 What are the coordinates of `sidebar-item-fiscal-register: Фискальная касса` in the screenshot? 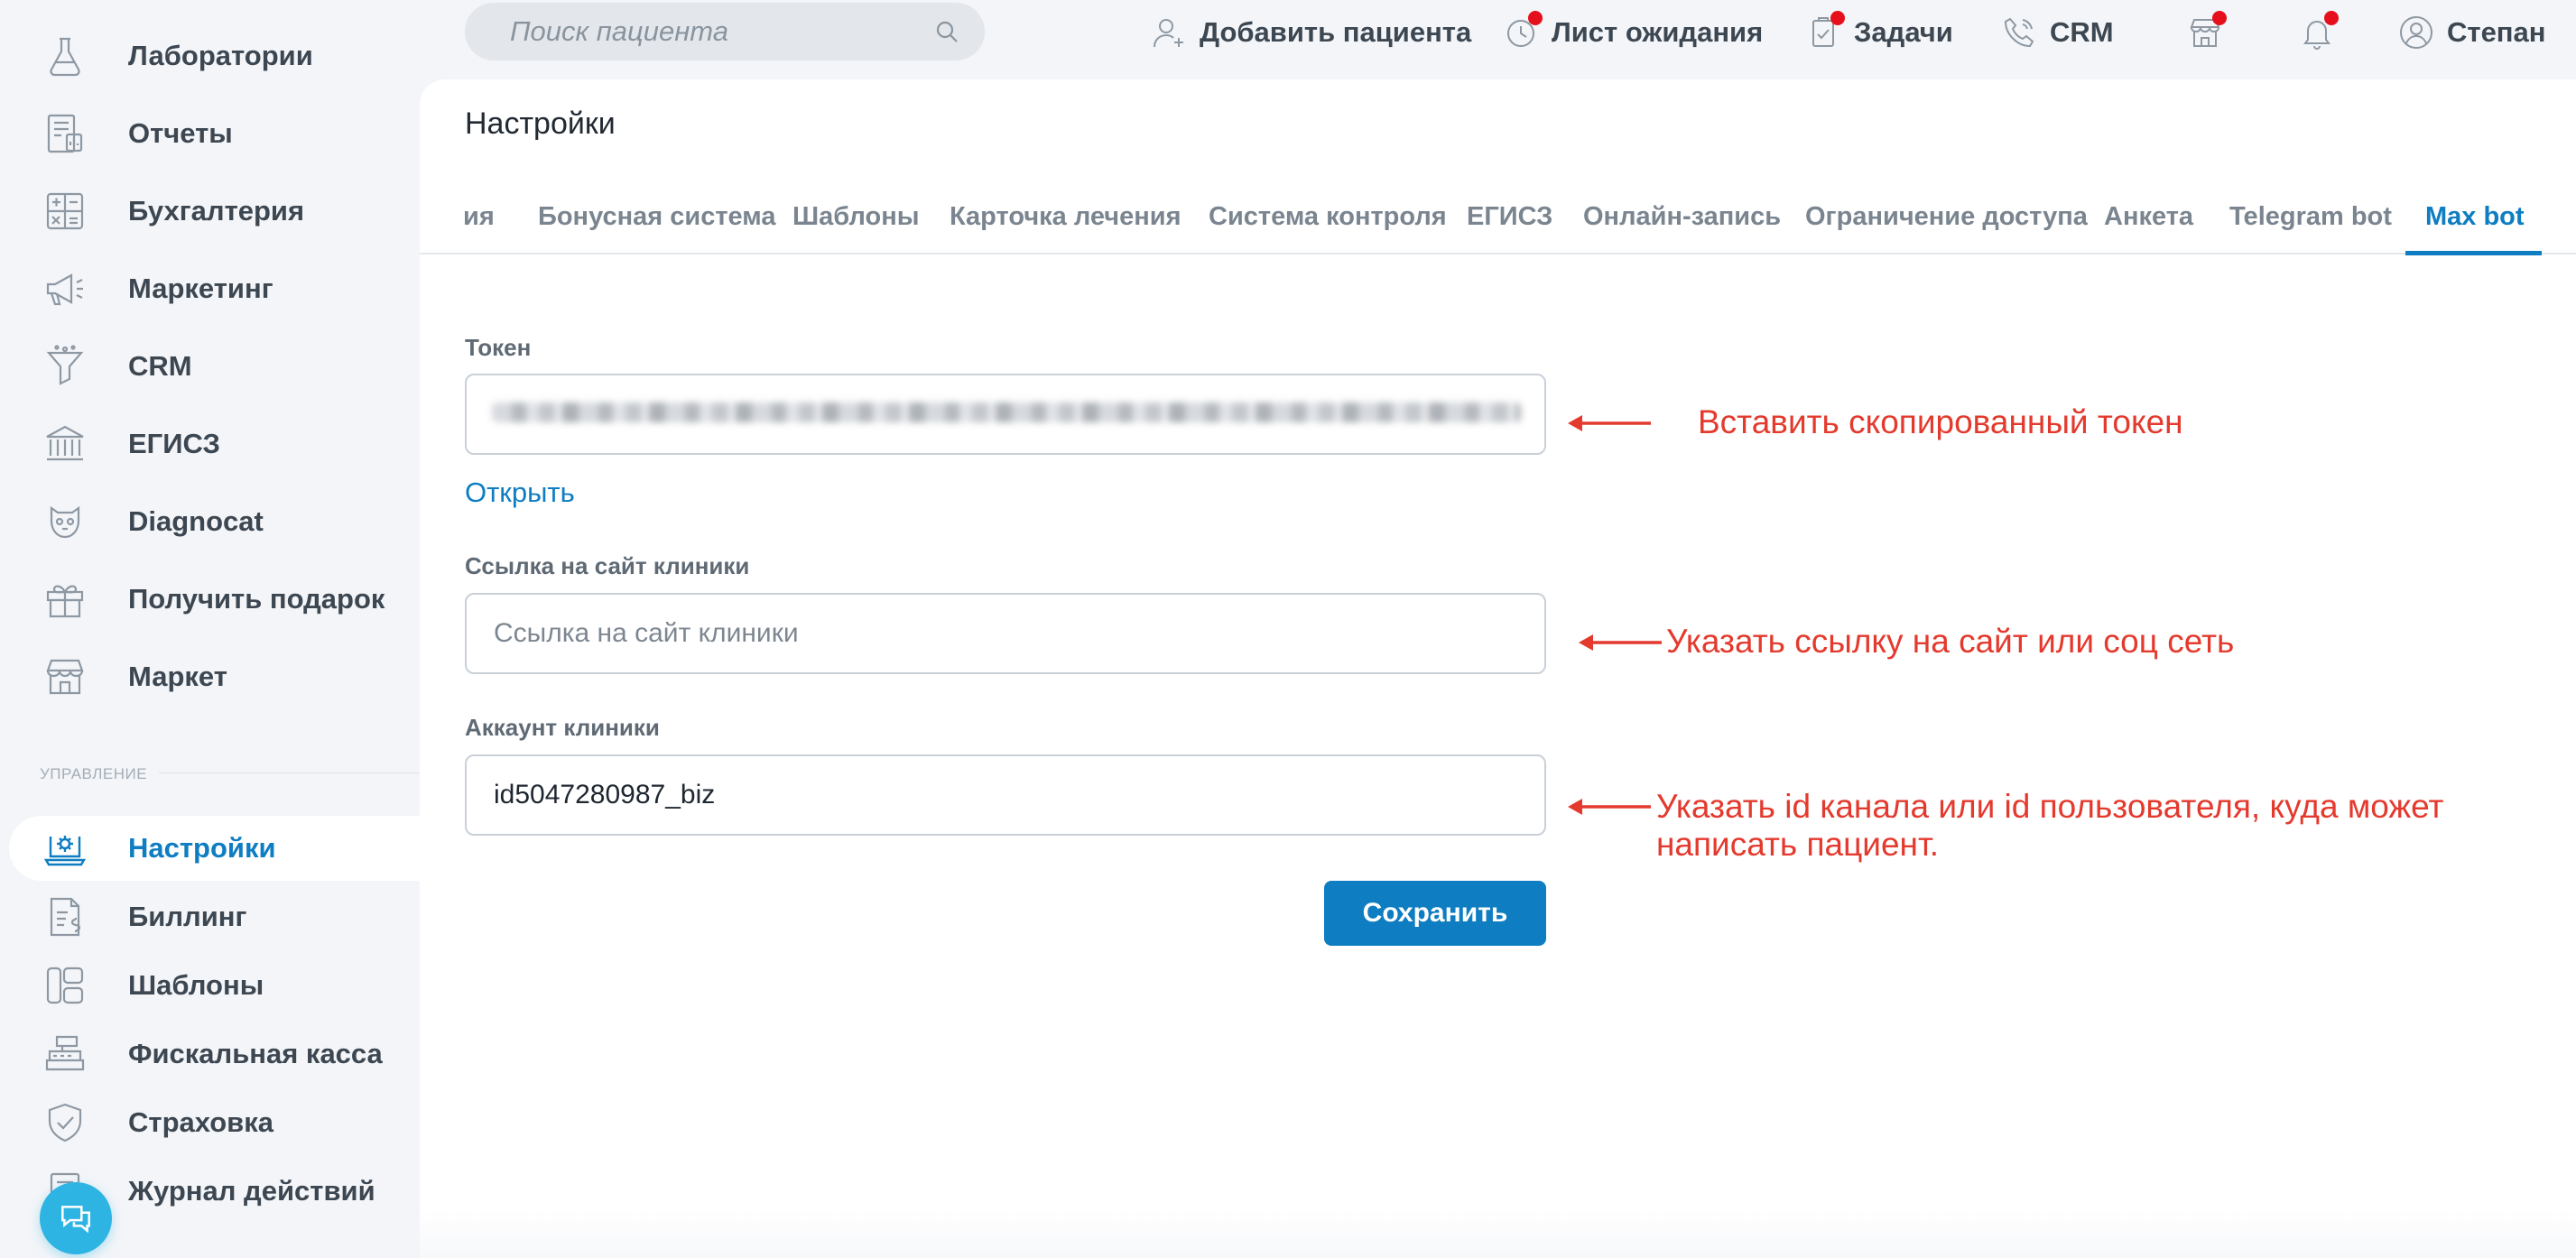 It's located at (210, 1054).